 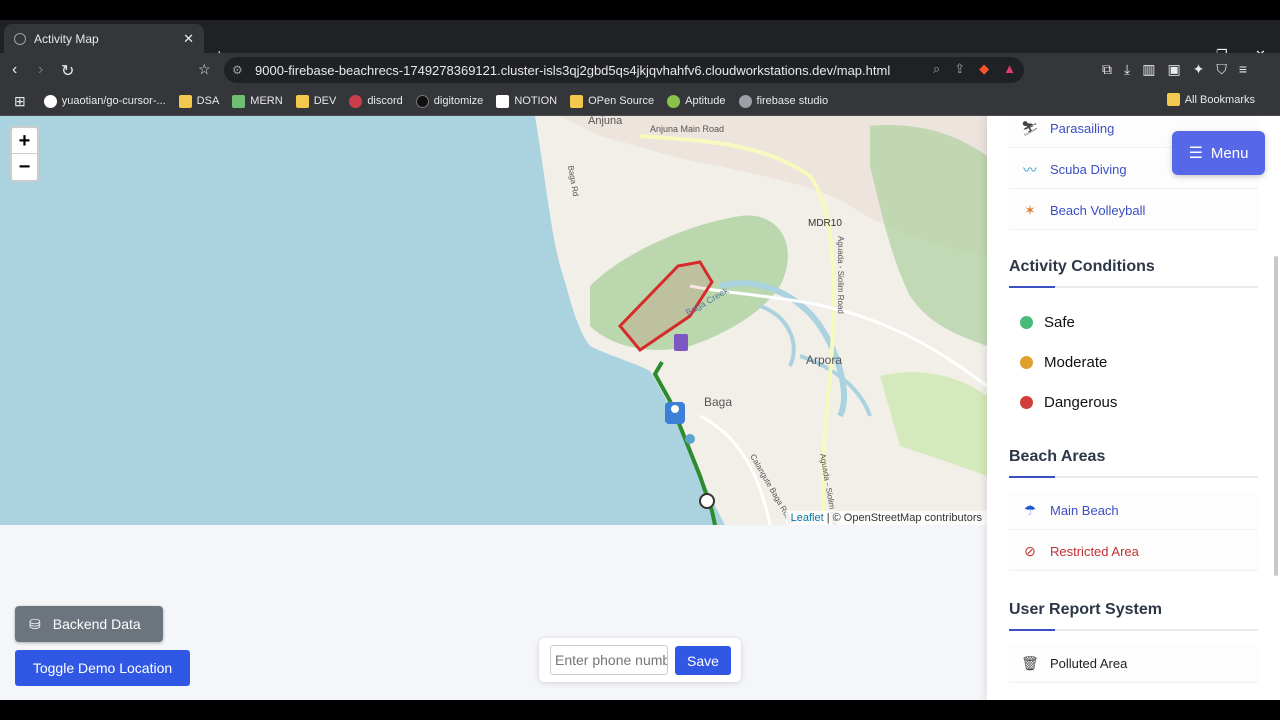 What do you see at coordinates (1059, 322) in the screenshot?
I see `condition-label: Safe` at bounding box center [1059, 322].